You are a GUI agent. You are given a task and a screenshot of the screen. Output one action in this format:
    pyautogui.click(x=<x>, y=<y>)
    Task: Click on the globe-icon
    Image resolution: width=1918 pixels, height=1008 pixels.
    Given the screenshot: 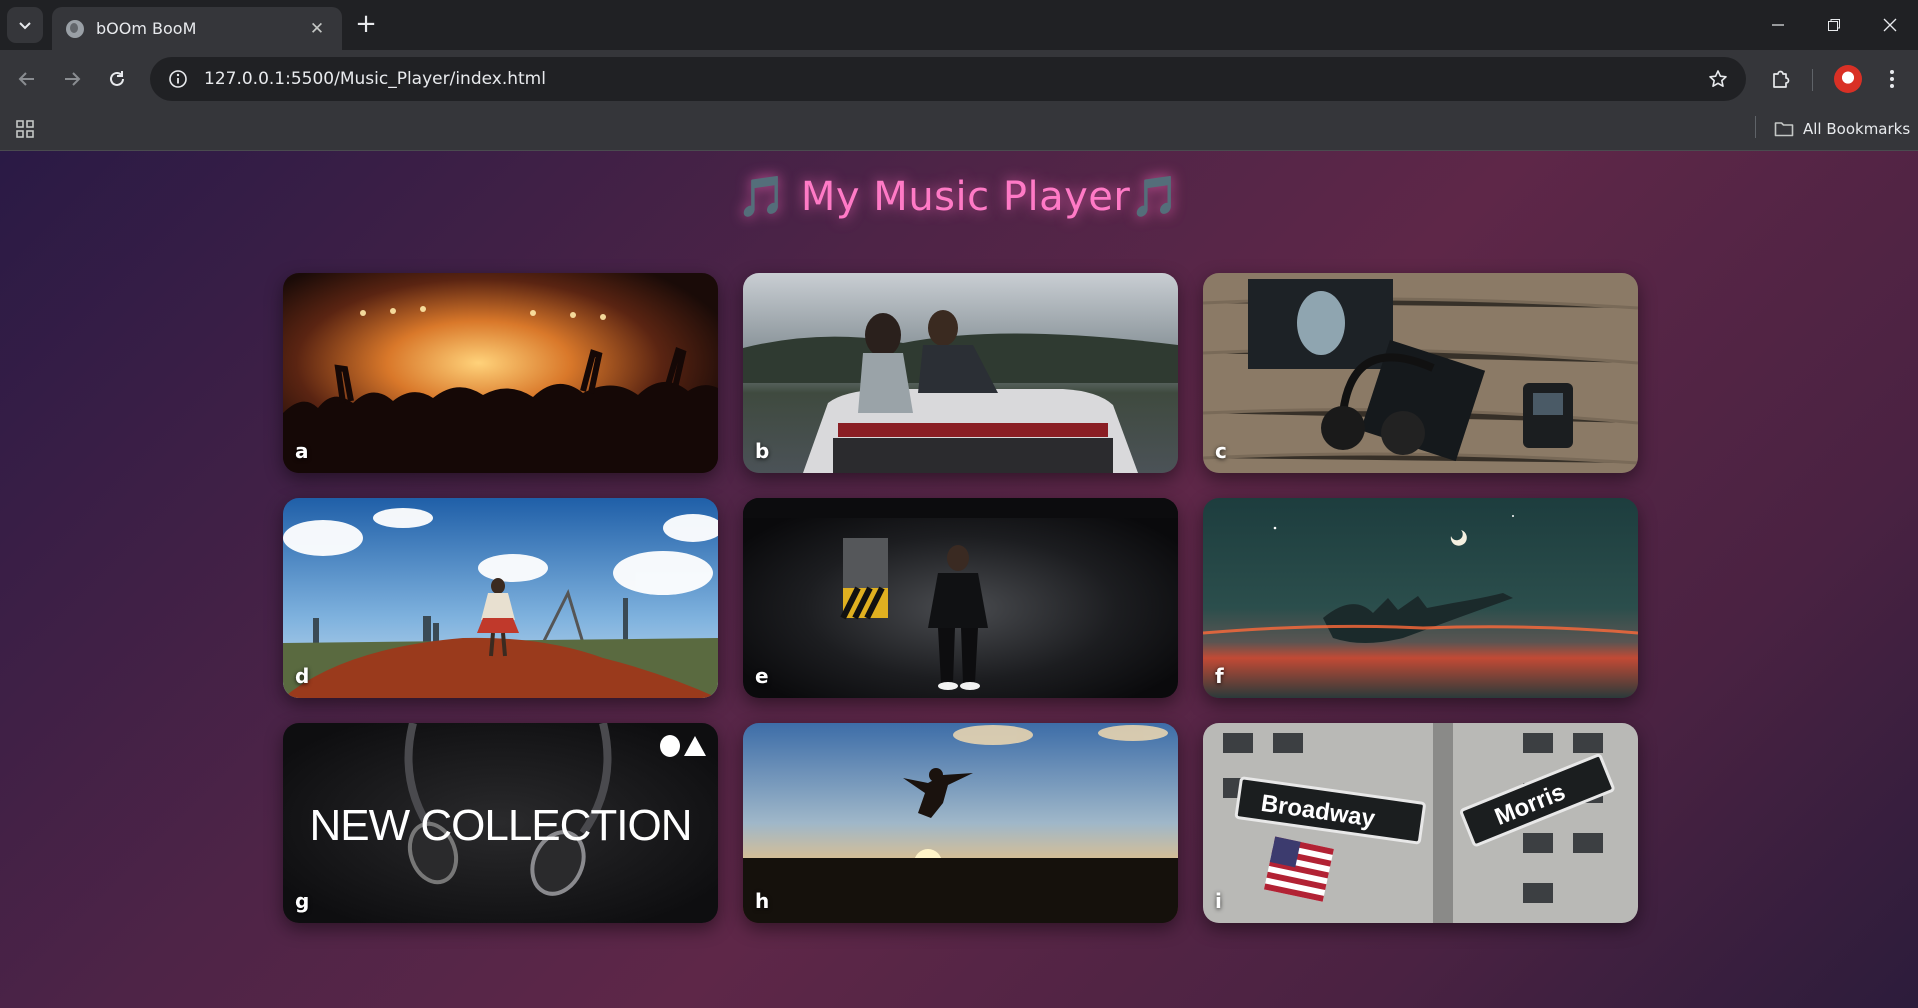 What is the action you would take?
    pyautogui.click(x=75, y=28)
    